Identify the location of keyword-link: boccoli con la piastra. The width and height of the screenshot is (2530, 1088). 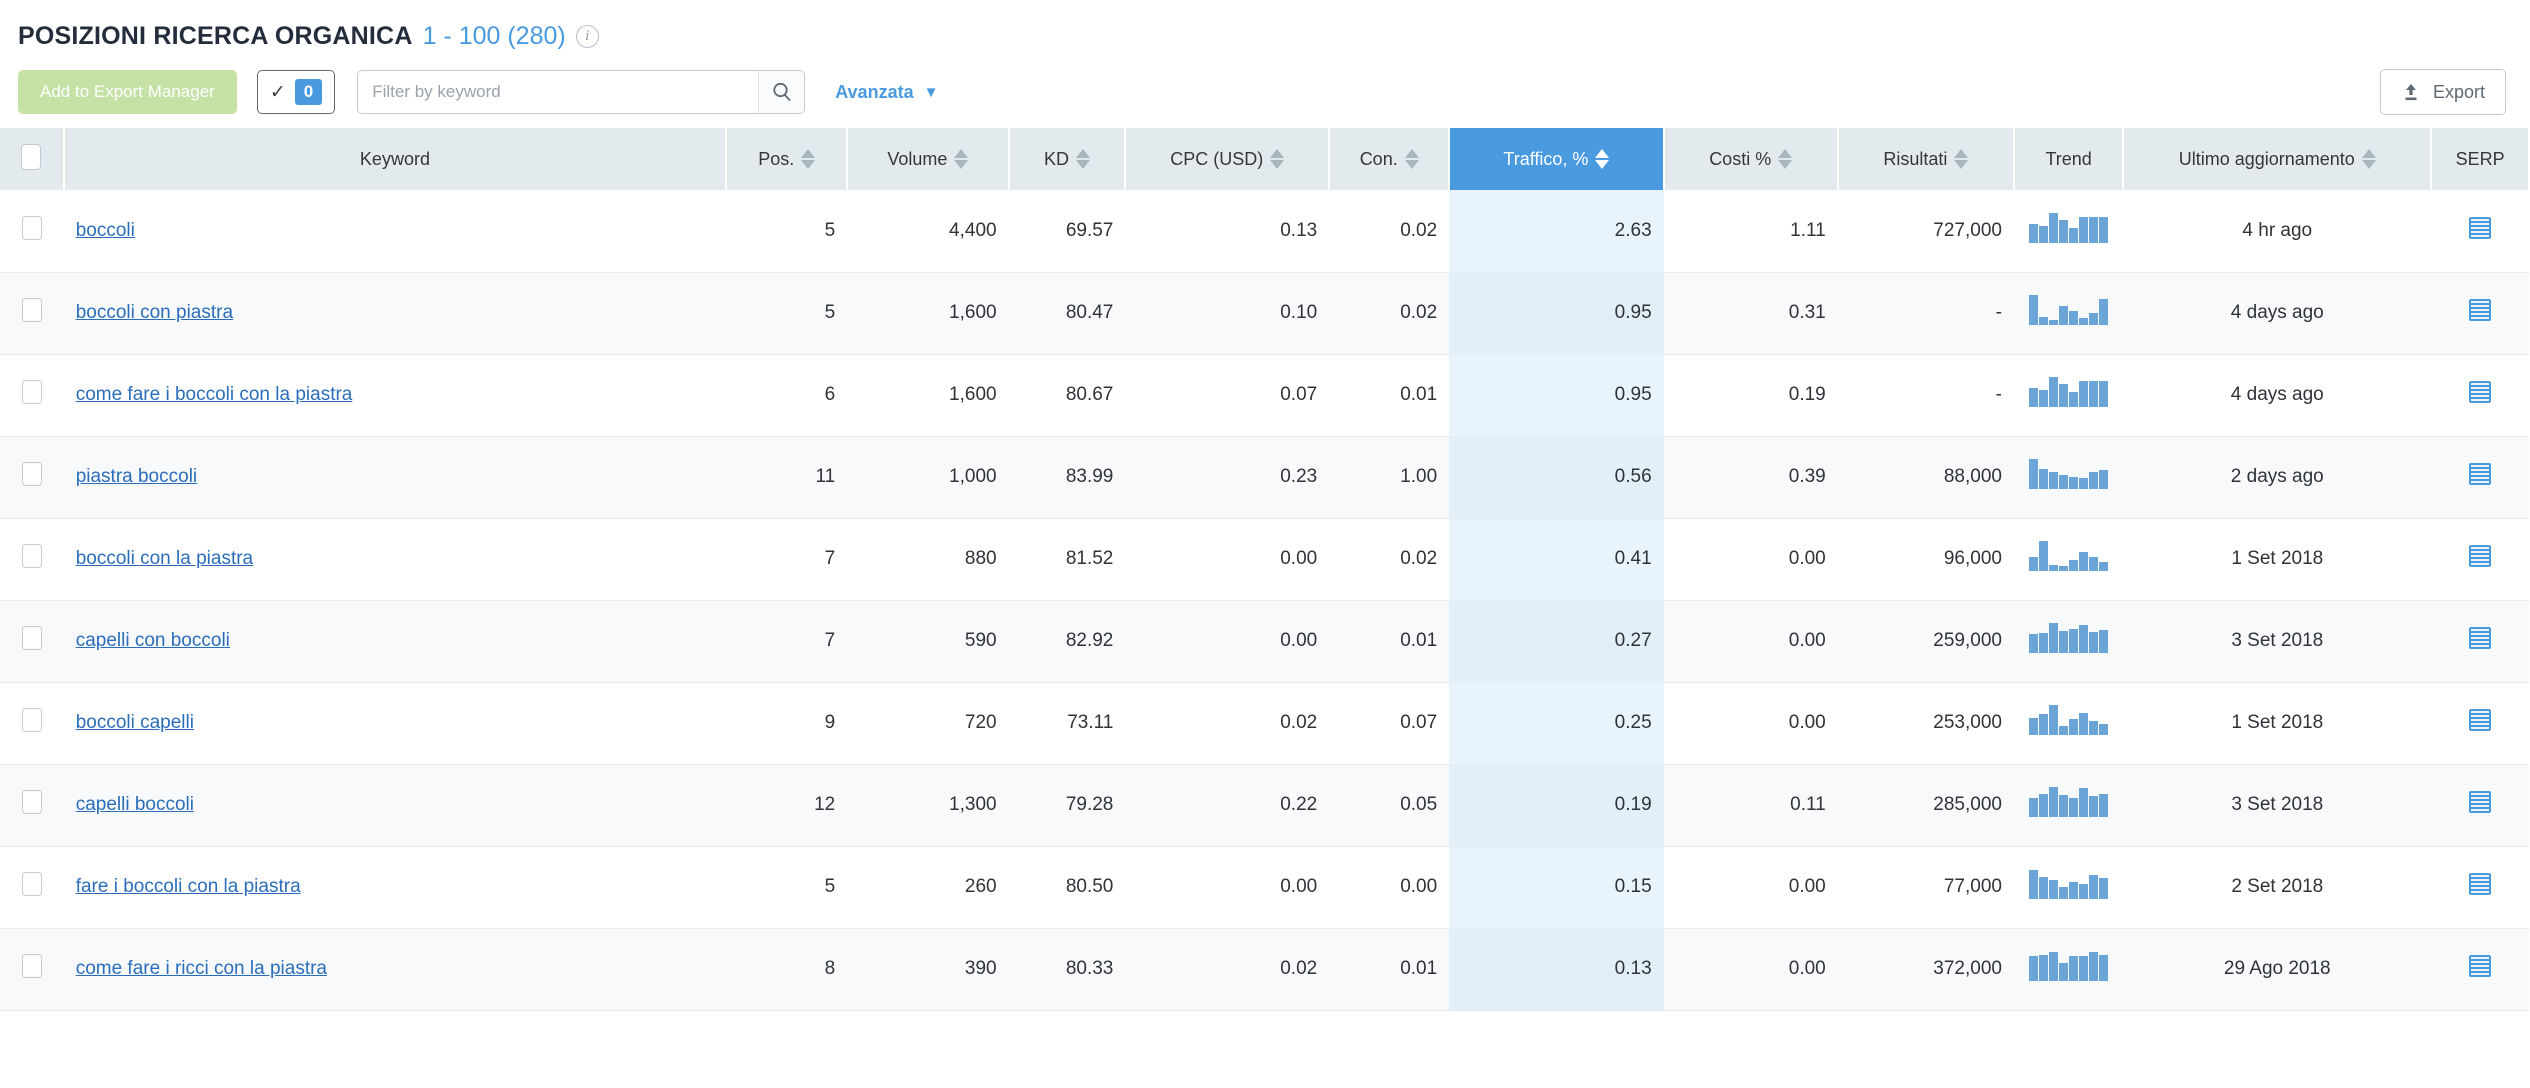
(164, 558).